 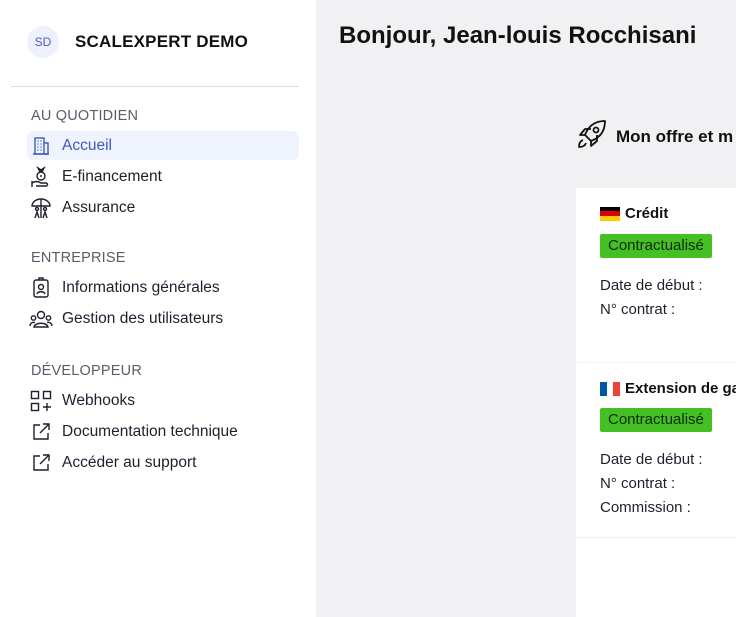 I want to click on offer-card, so click(x=656, y=577).